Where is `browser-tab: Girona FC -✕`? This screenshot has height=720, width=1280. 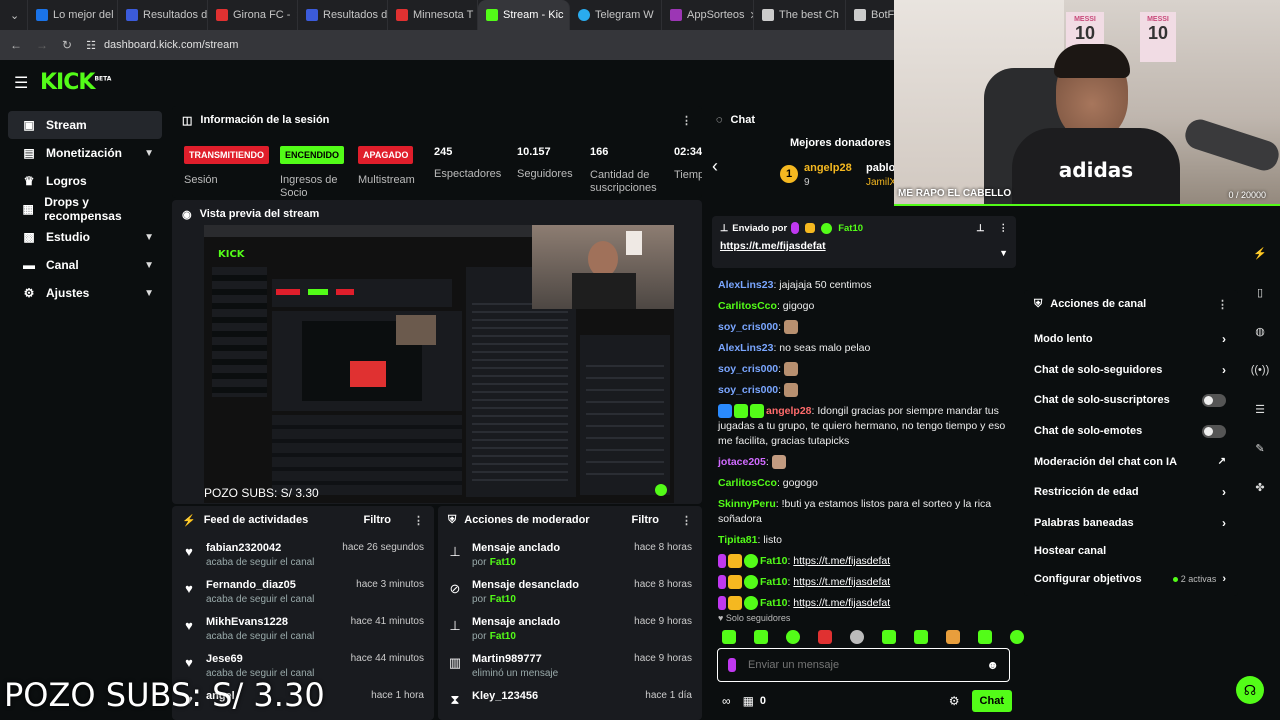
browser-tab: Girona FC -✕ is located at coordinates (253, 15).